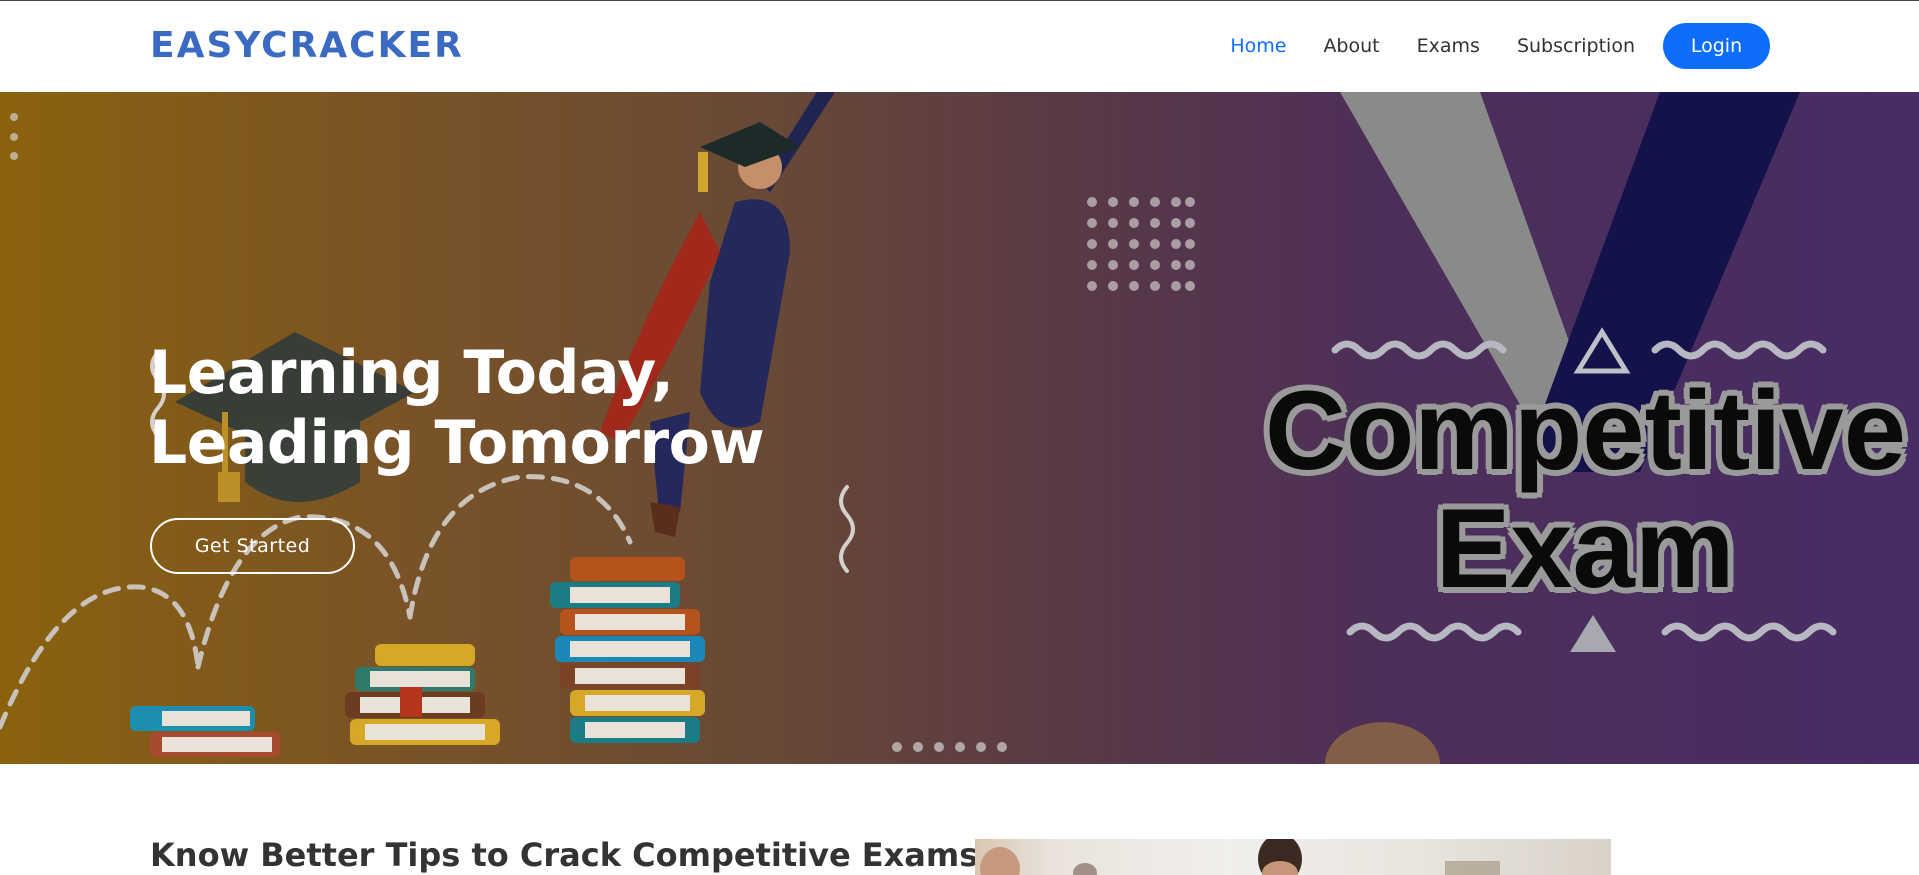  I want to click on nav-home-link: Home, so click(1258, 46).